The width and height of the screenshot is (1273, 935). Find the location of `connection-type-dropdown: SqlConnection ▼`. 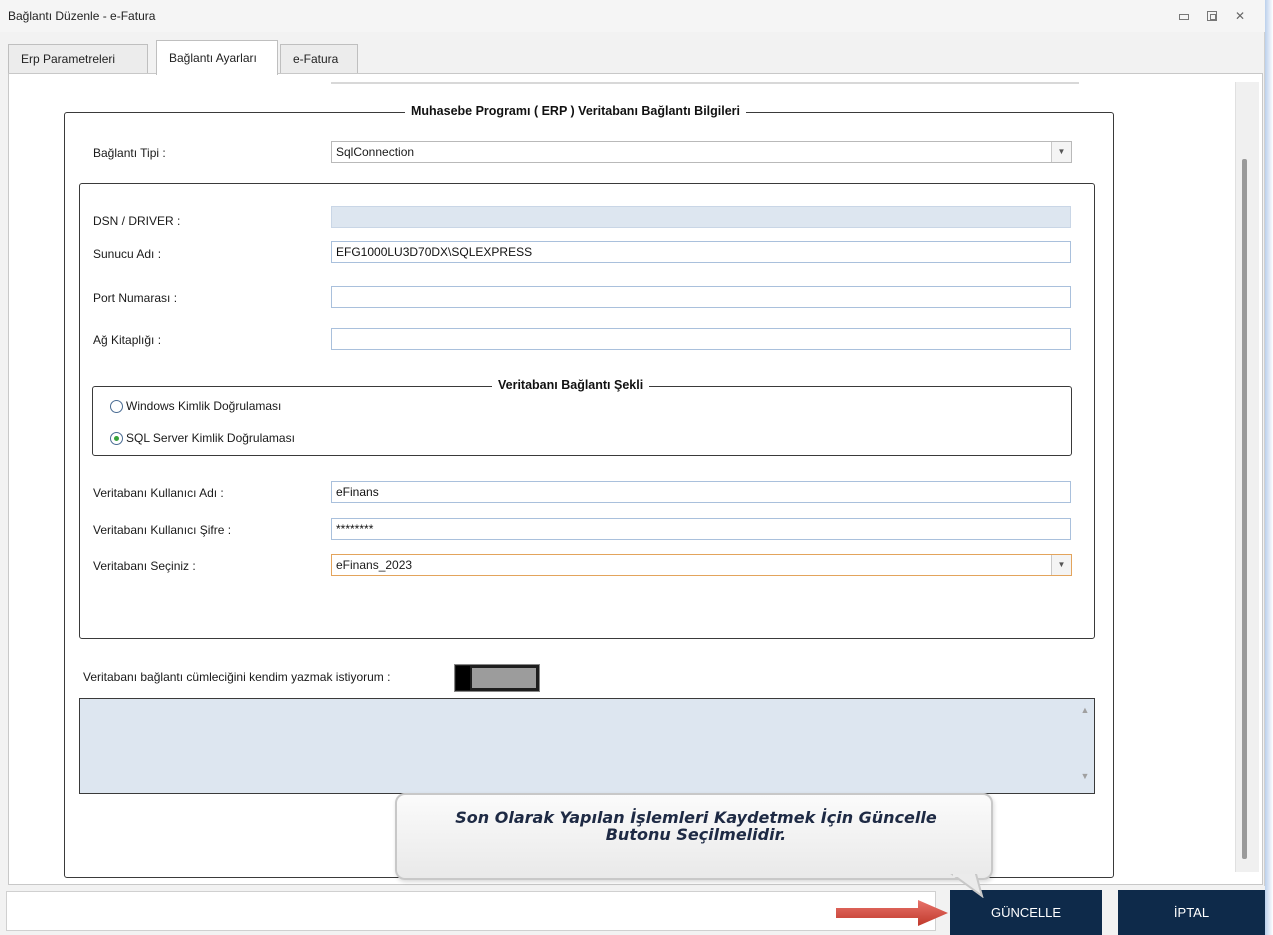

connection-type-dropdown: SqlConnection ▼ is located at coordinates (701, 152).